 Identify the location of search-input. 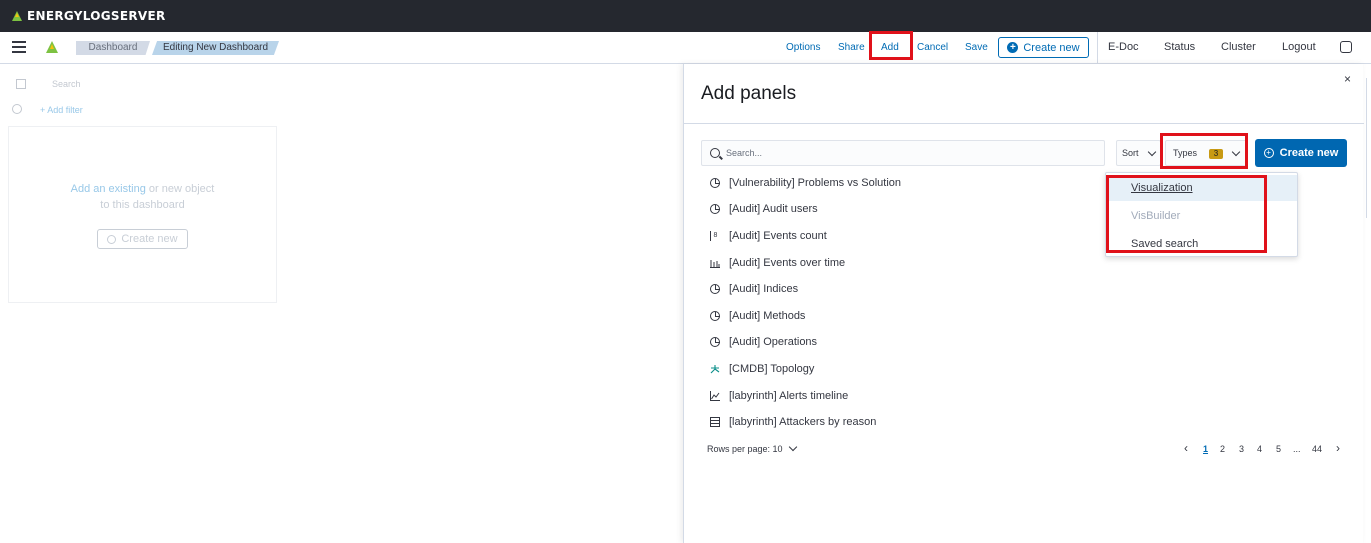
(911, 153).